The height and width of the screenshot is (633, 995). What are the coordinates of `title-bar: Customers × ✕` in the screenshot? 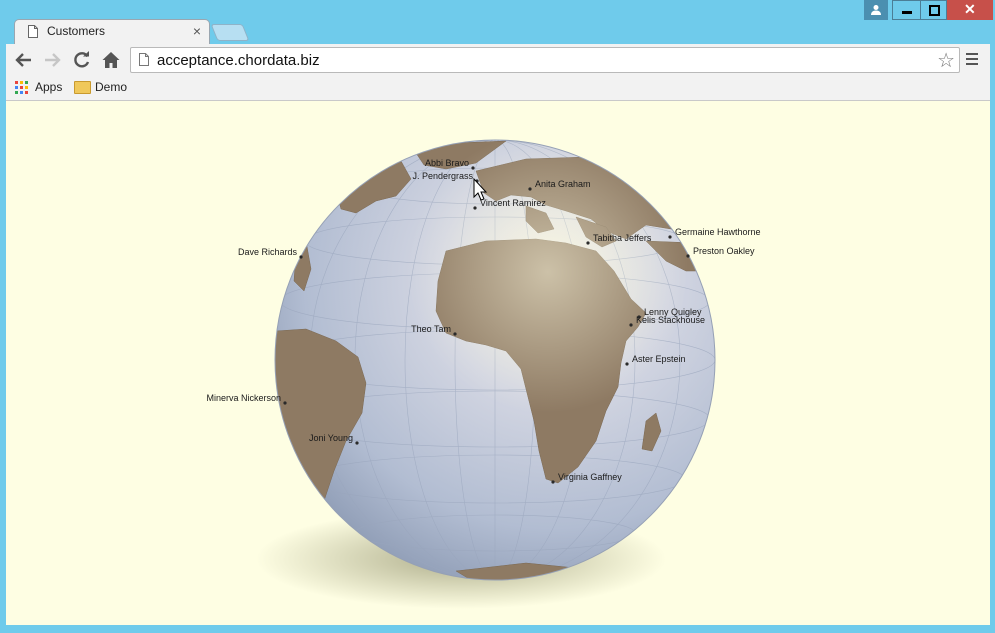 It's located at (497, 22).